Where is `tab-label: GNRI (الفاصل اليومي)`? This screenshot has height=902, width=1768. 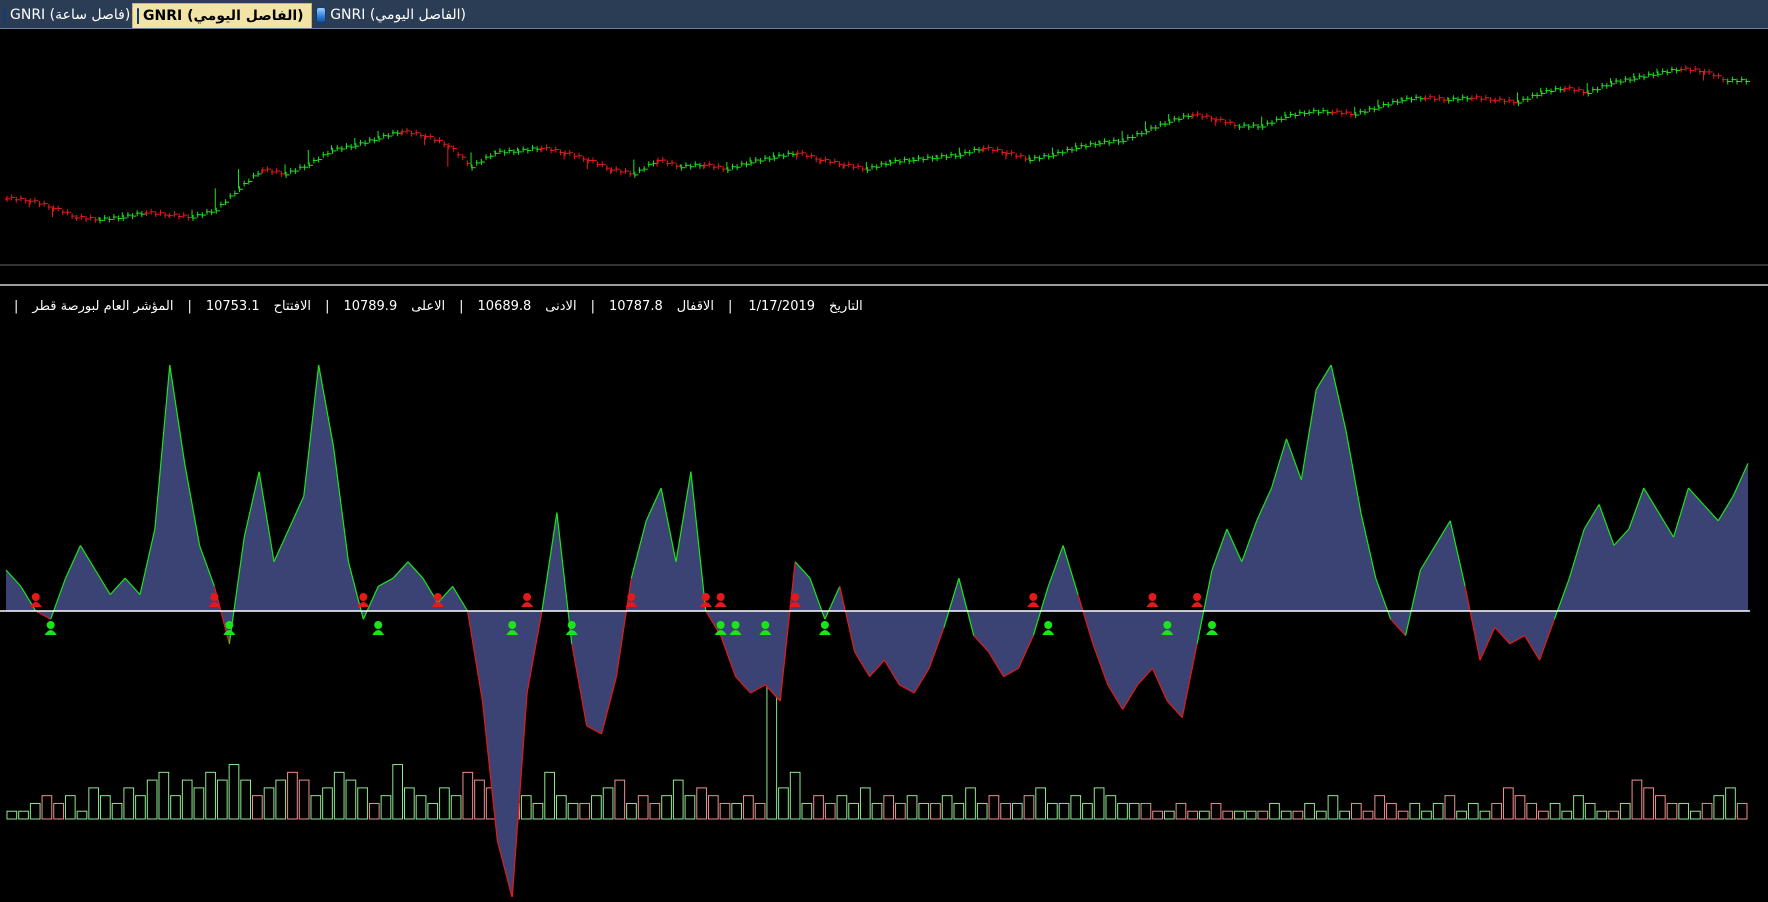 tab-label: GNRI (الفاصل اليومي) is located at coordinates (223, 16).